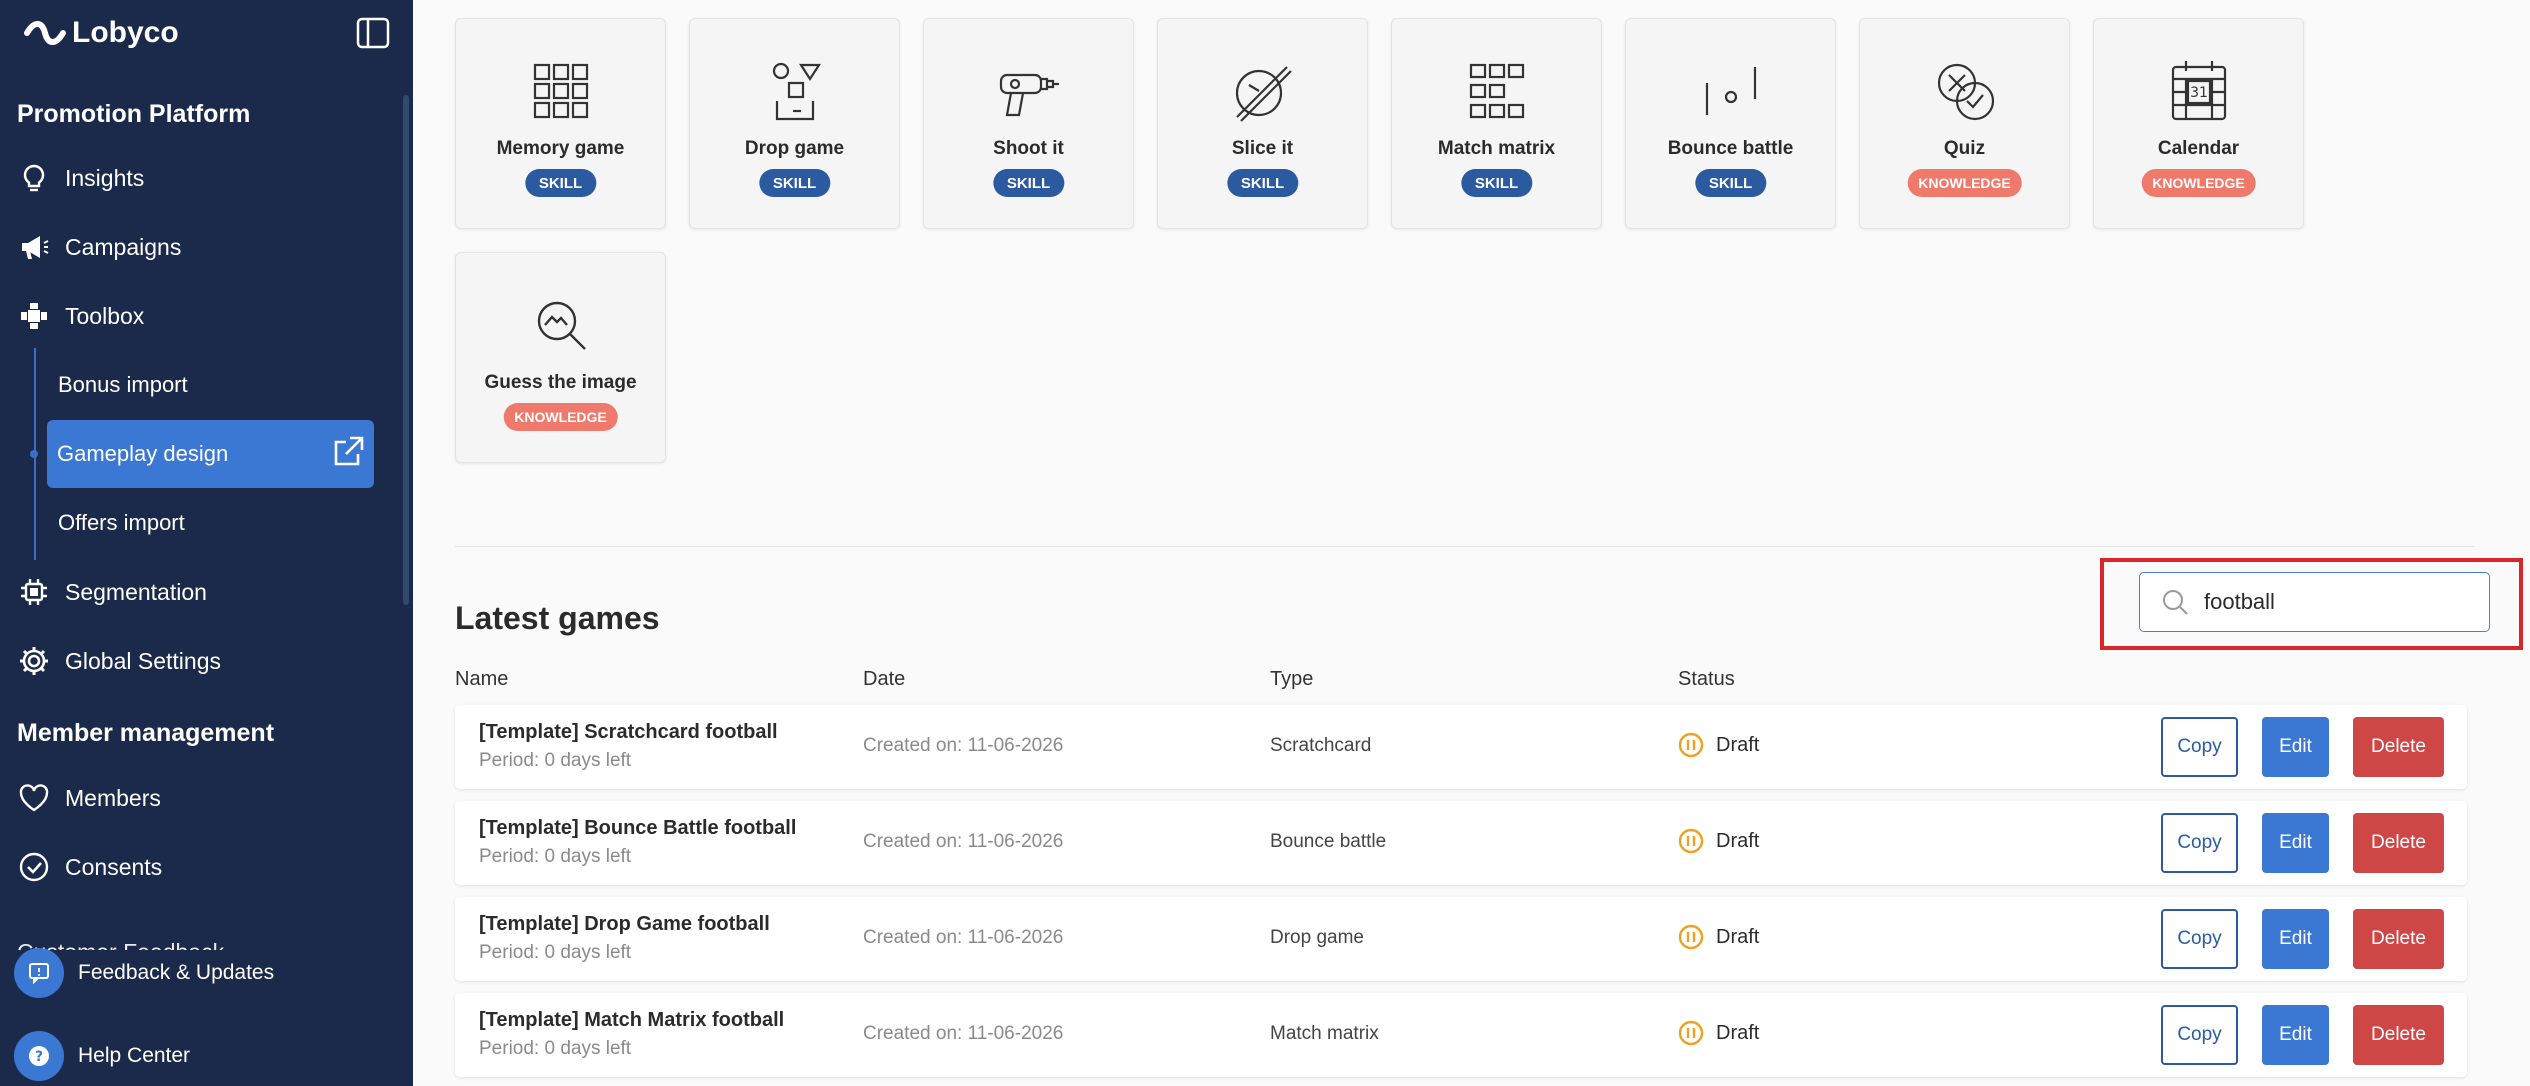 The width and height of the screenshot is (2530, 1086). I want to click on drop-shapes-icon, so click(796, 91).